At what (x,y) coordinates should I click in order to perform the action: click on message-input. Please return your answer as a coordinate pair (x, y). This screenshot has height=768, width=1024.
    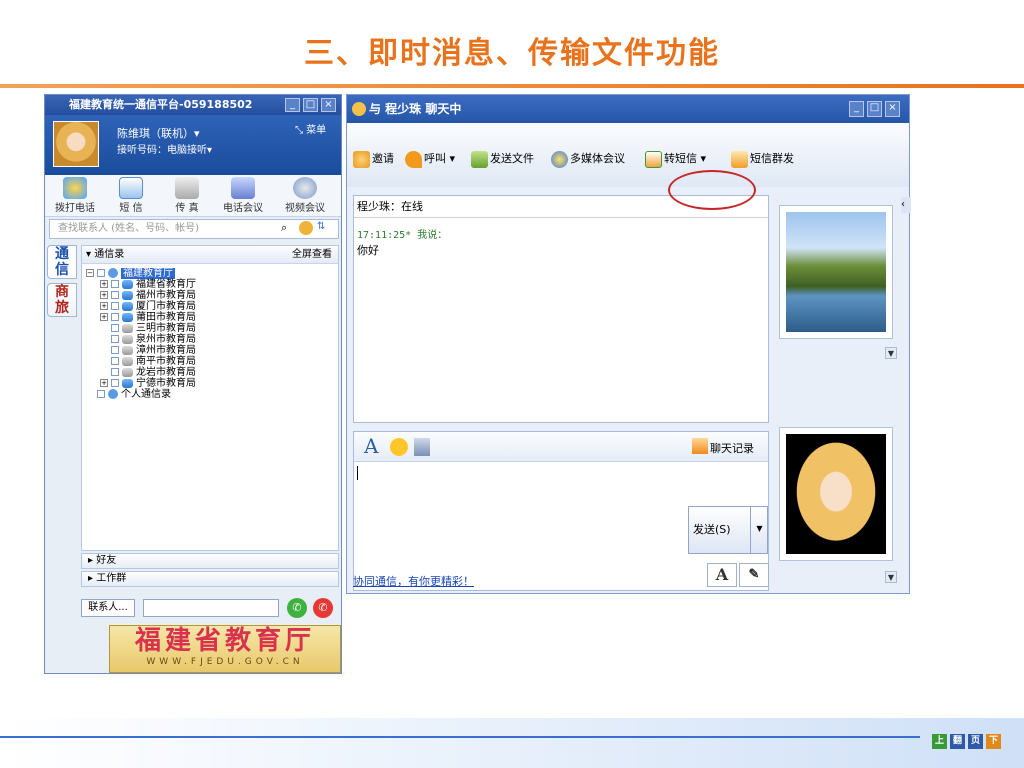
    Looking at the image, I should click on (519, 512).